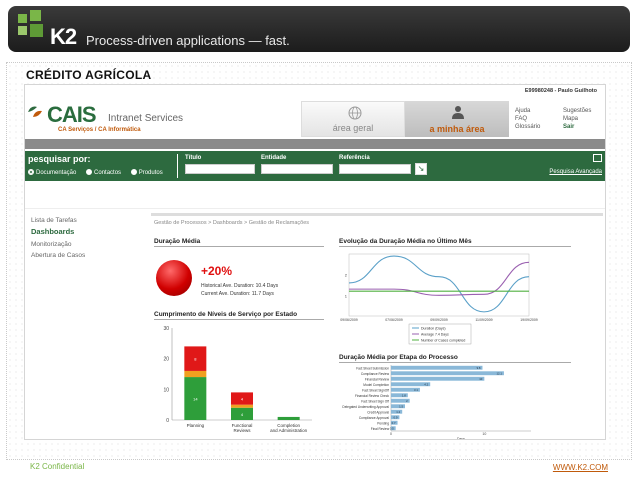  What do you see at coordinates (274, 158) in the screenshot?
I see `field-label-entidade: Entidade` at bounding box center [274, 158].